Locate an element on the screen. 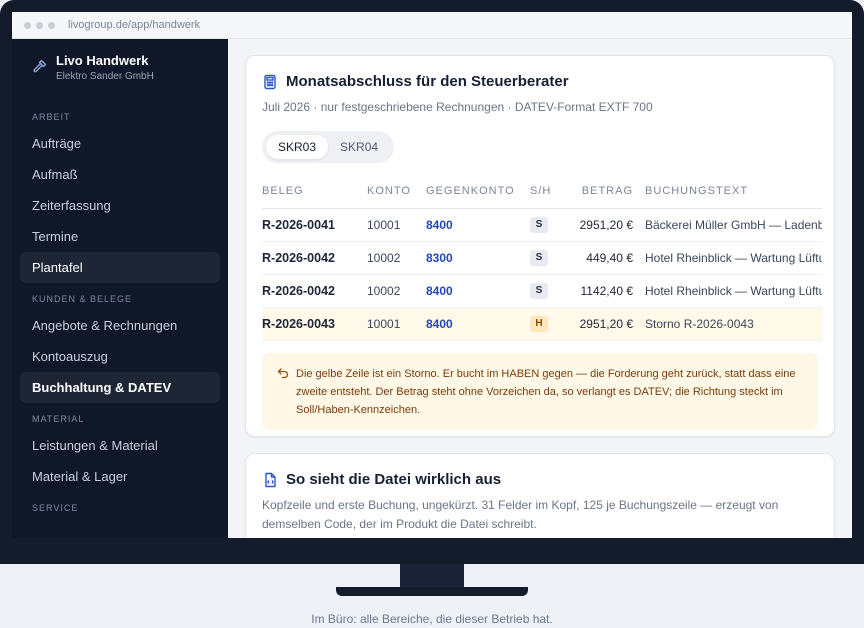  app-name: Livo Handwerk is located at coordinates (102, 60).